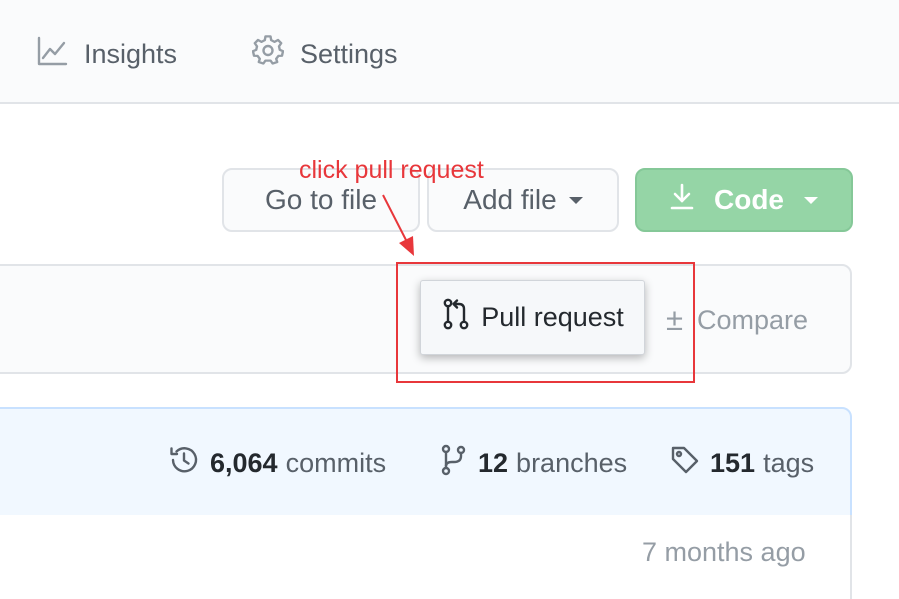  What do you see at coordinates (244, 462) in the screenshot?
I see `commits-count: 6,064` at bounding box center [244, 462].